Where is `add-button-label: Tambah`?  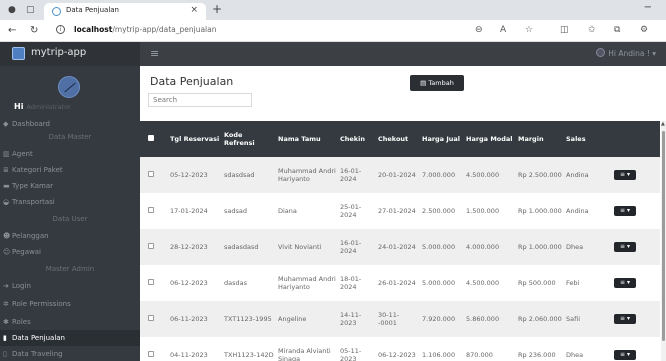 add-button-label: Tambah is located at coordinates (441, 83).